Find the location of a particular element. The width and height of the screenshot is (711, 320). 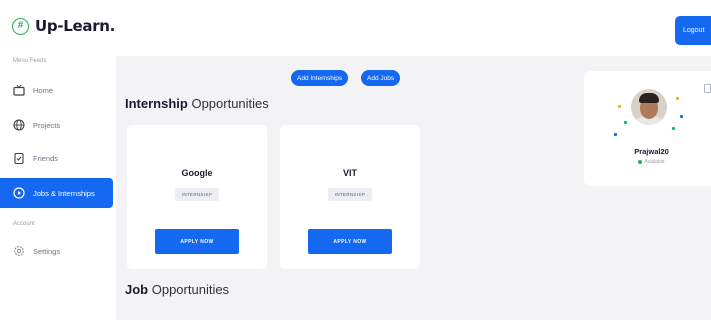

sidebar-item-friends: Friends is located at coordinates (56, 158).